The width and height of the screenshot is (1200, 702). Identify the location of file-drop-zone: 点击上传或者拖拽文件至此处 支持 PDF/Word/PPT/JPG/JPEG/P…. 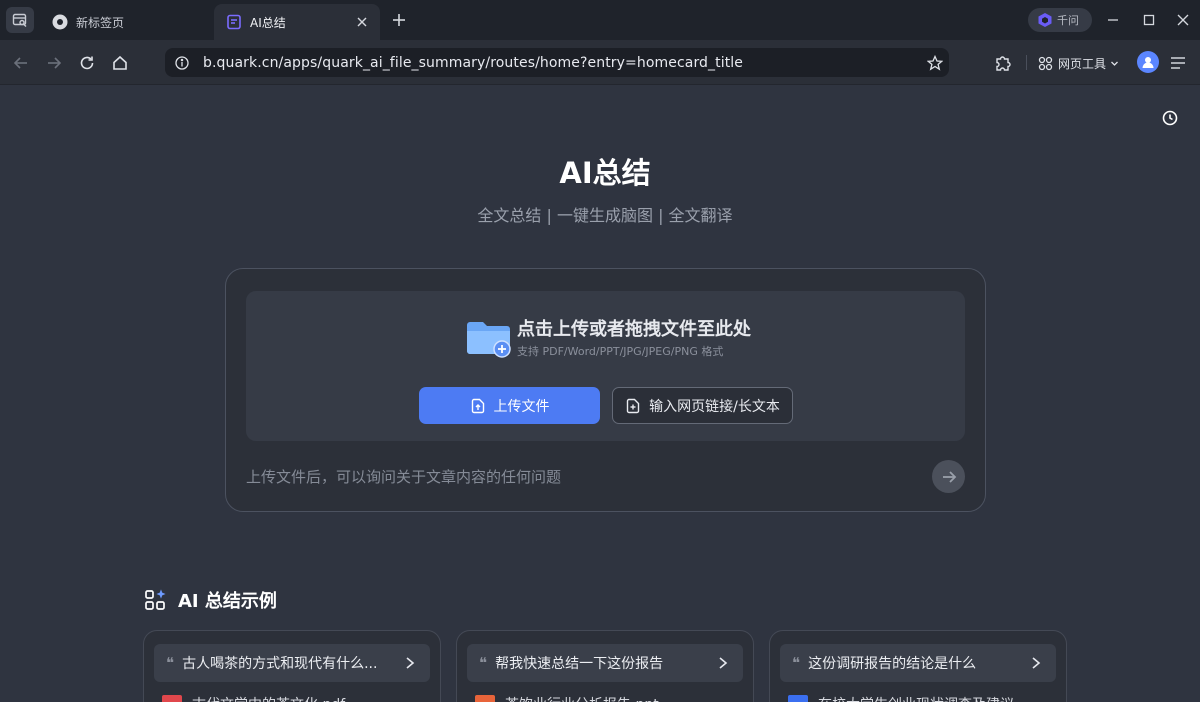
(605, 366).